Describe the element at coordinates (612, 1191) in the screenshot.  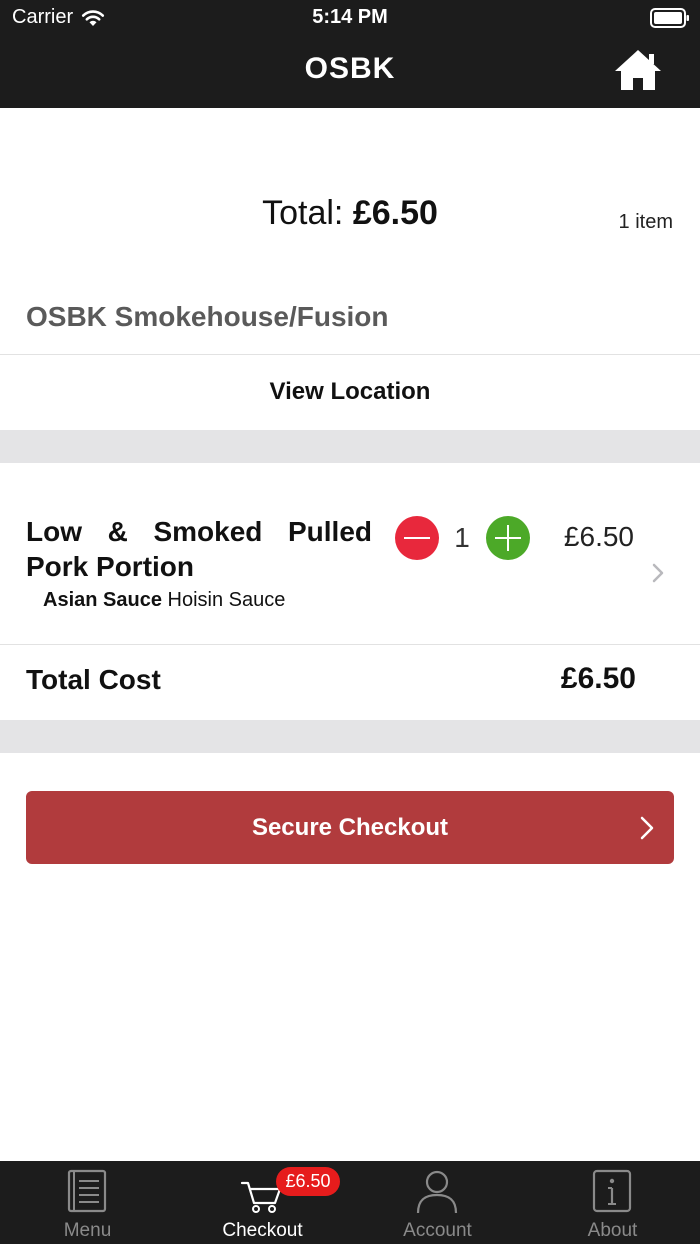
I see `info-icon` at that location.